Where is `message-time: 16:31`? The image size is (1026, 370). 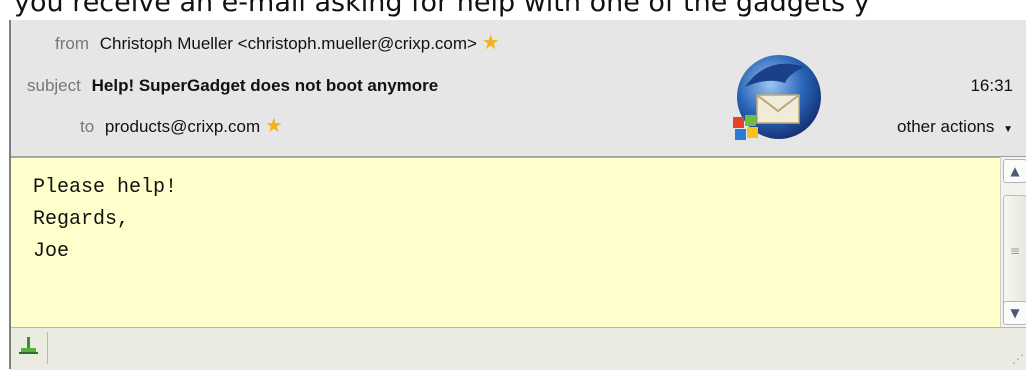
message-time: 16:31 is located at coordinates (991, 85).